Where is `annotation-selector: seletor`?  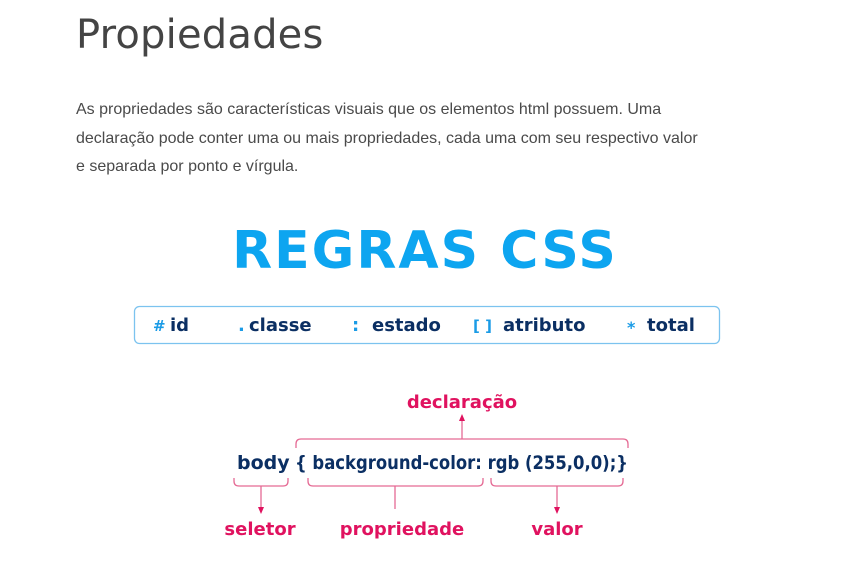 annotation-selector: seletor is located at coordinates (259, 529).